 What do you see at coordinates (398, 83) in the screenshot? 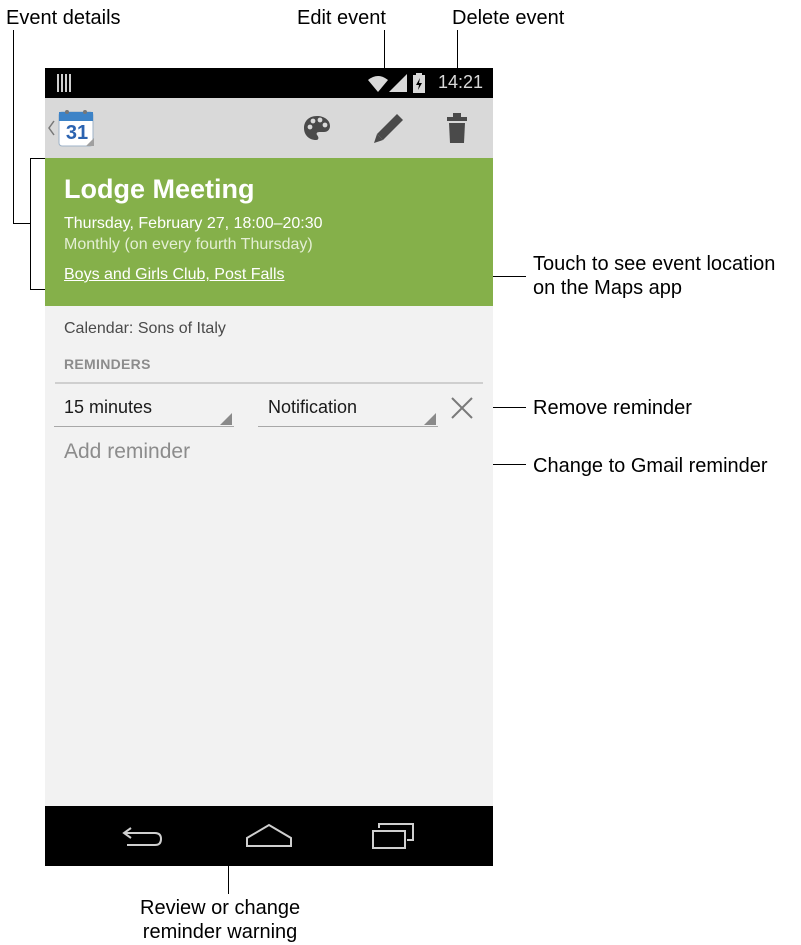
I see `signal-icon` at bounding box center [398, 83].